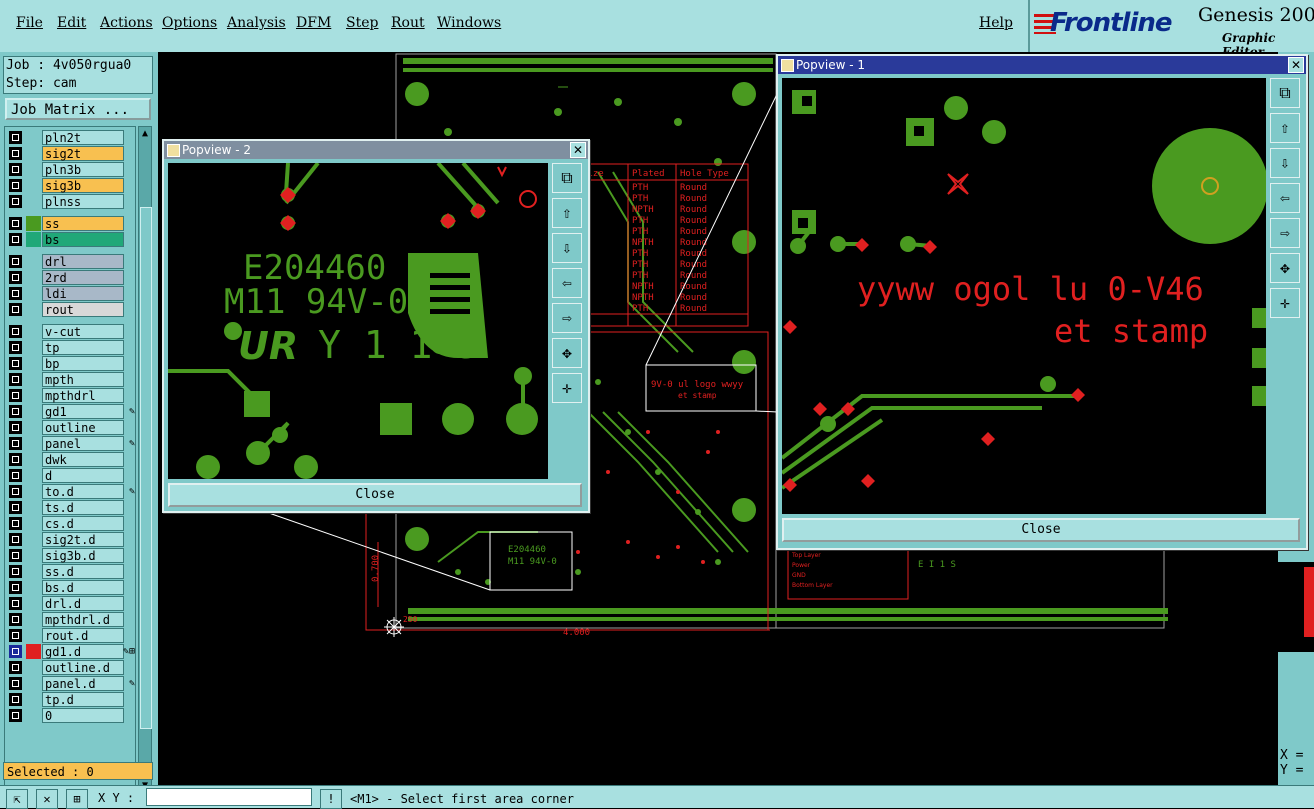 Image resolution: width=1314 pixels, height=809 pixels. I want to click on layer-row: ldi, so click(71, 293).